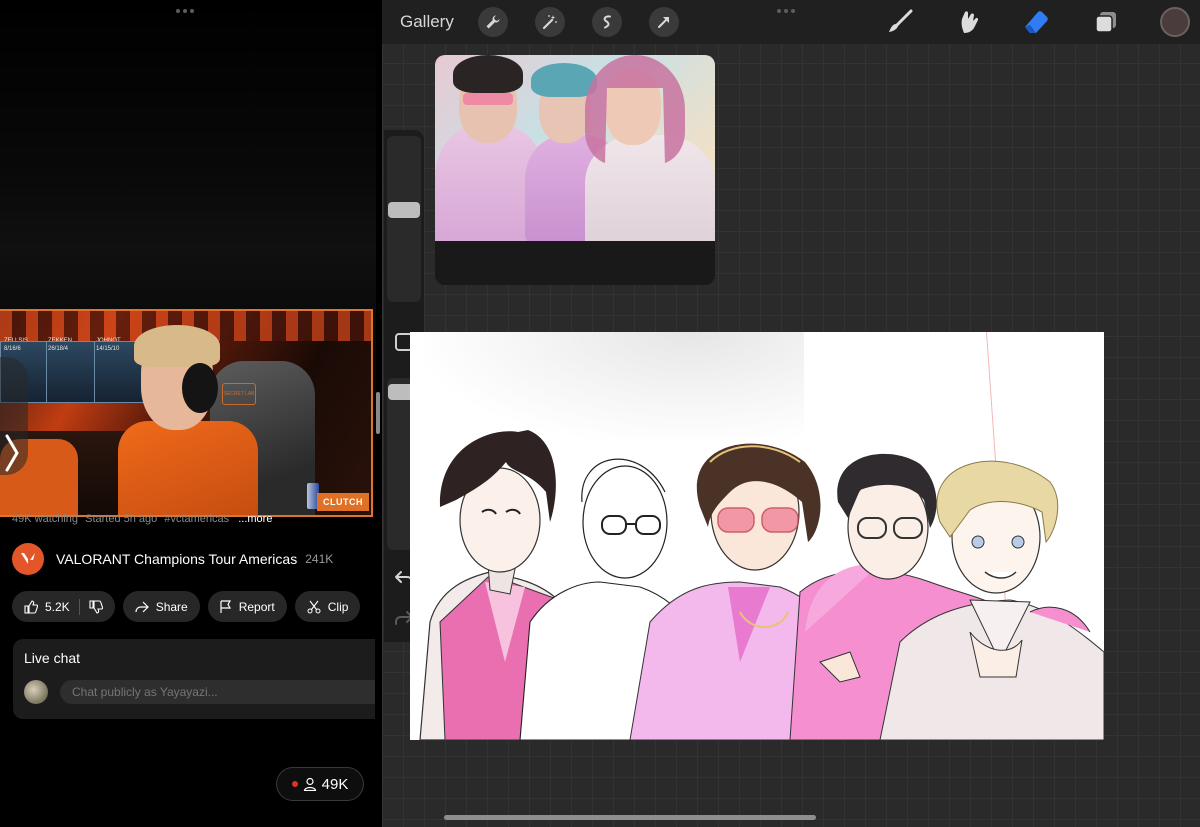 The height and width of the screenshot is (827, 1200). What do you see at coordinates (314, 606) in the screenshot?
I see `scissors-icon` at bounding box center [314, 606].